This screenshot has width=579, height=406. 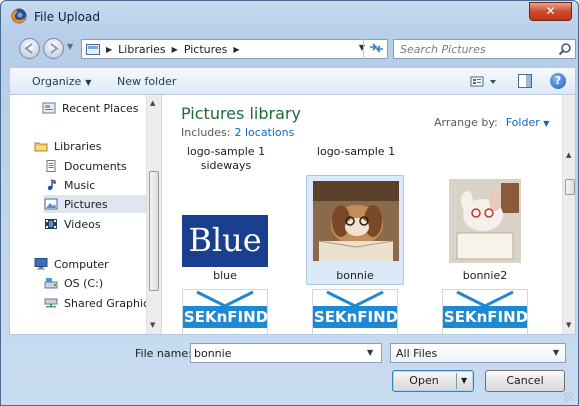 What do you see at coordinates (51, 166) in the screenshot?
I see `documents-icon` at bounding box center [51, 166].